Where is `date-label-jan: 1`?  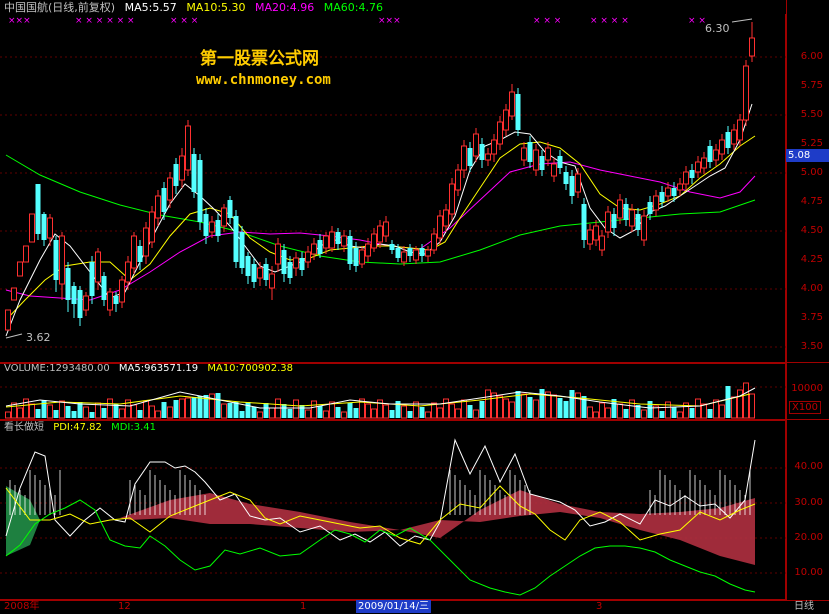
date-label-jan: 1 is located at coordinates (303, 606).